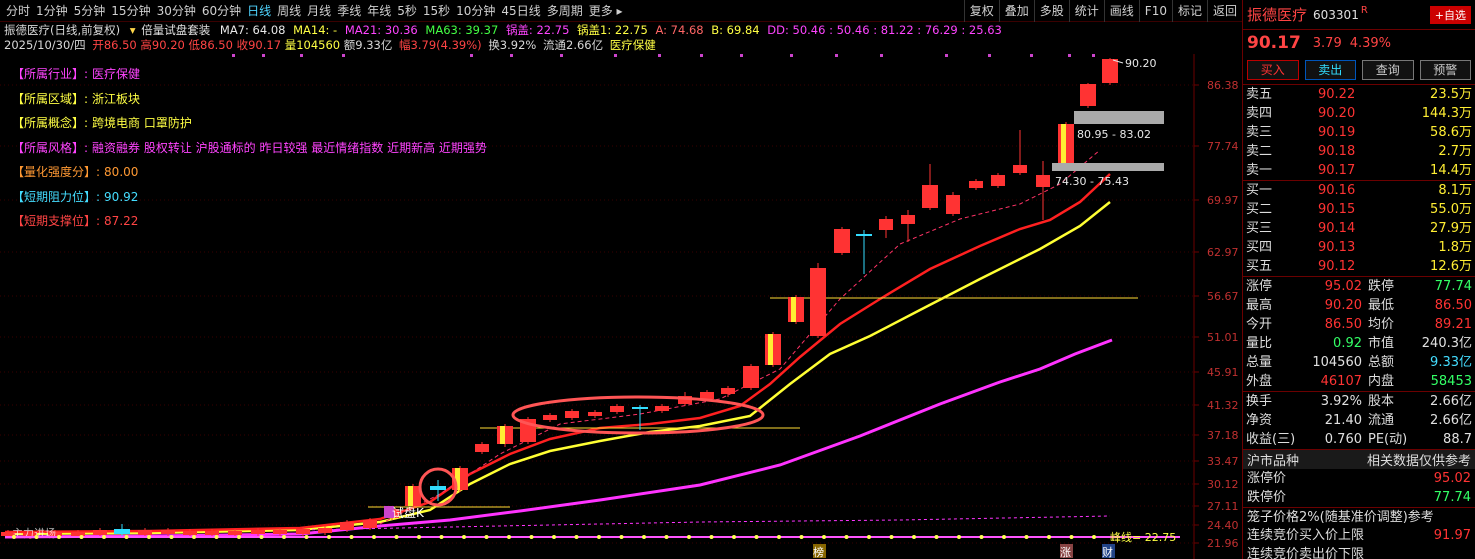 The image size is (1475, 559). I want to click on bar-amount: 额9.33亿, so click(368, 45).